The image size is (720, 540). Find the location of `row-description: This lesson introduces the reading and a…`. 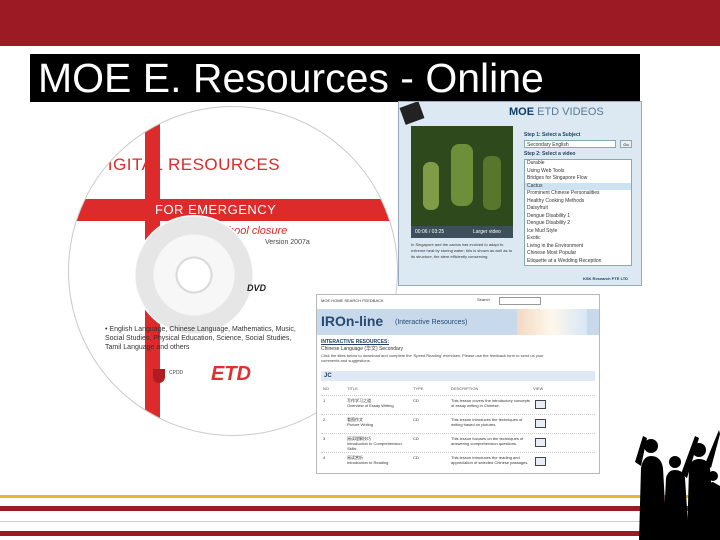

row-description: This lesson introduces the reading and a… is located at coordinates (490, 460).